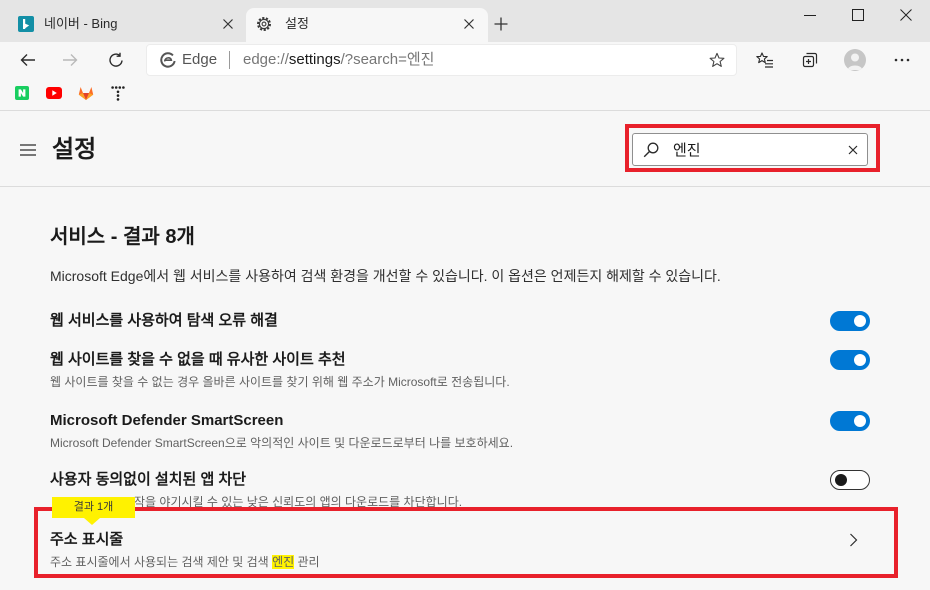 This screenshot has width=930, height=590. Describe the element at coordinates (466, 542) in the screenshot. I see `annotation-frame-address-bar-row` at that location.